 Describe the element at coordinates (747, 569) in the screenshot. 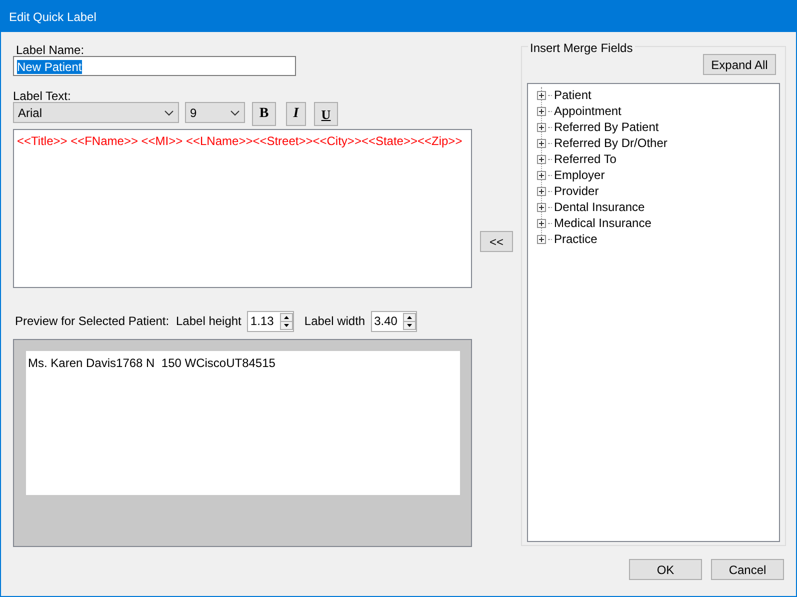

I see `cancel-button: Cancel` at that location.